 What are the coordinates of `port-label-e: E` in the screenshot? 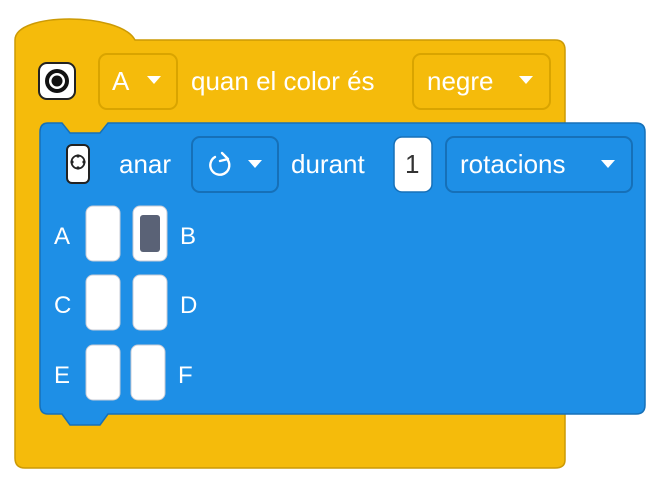 It's located at (62, 375).